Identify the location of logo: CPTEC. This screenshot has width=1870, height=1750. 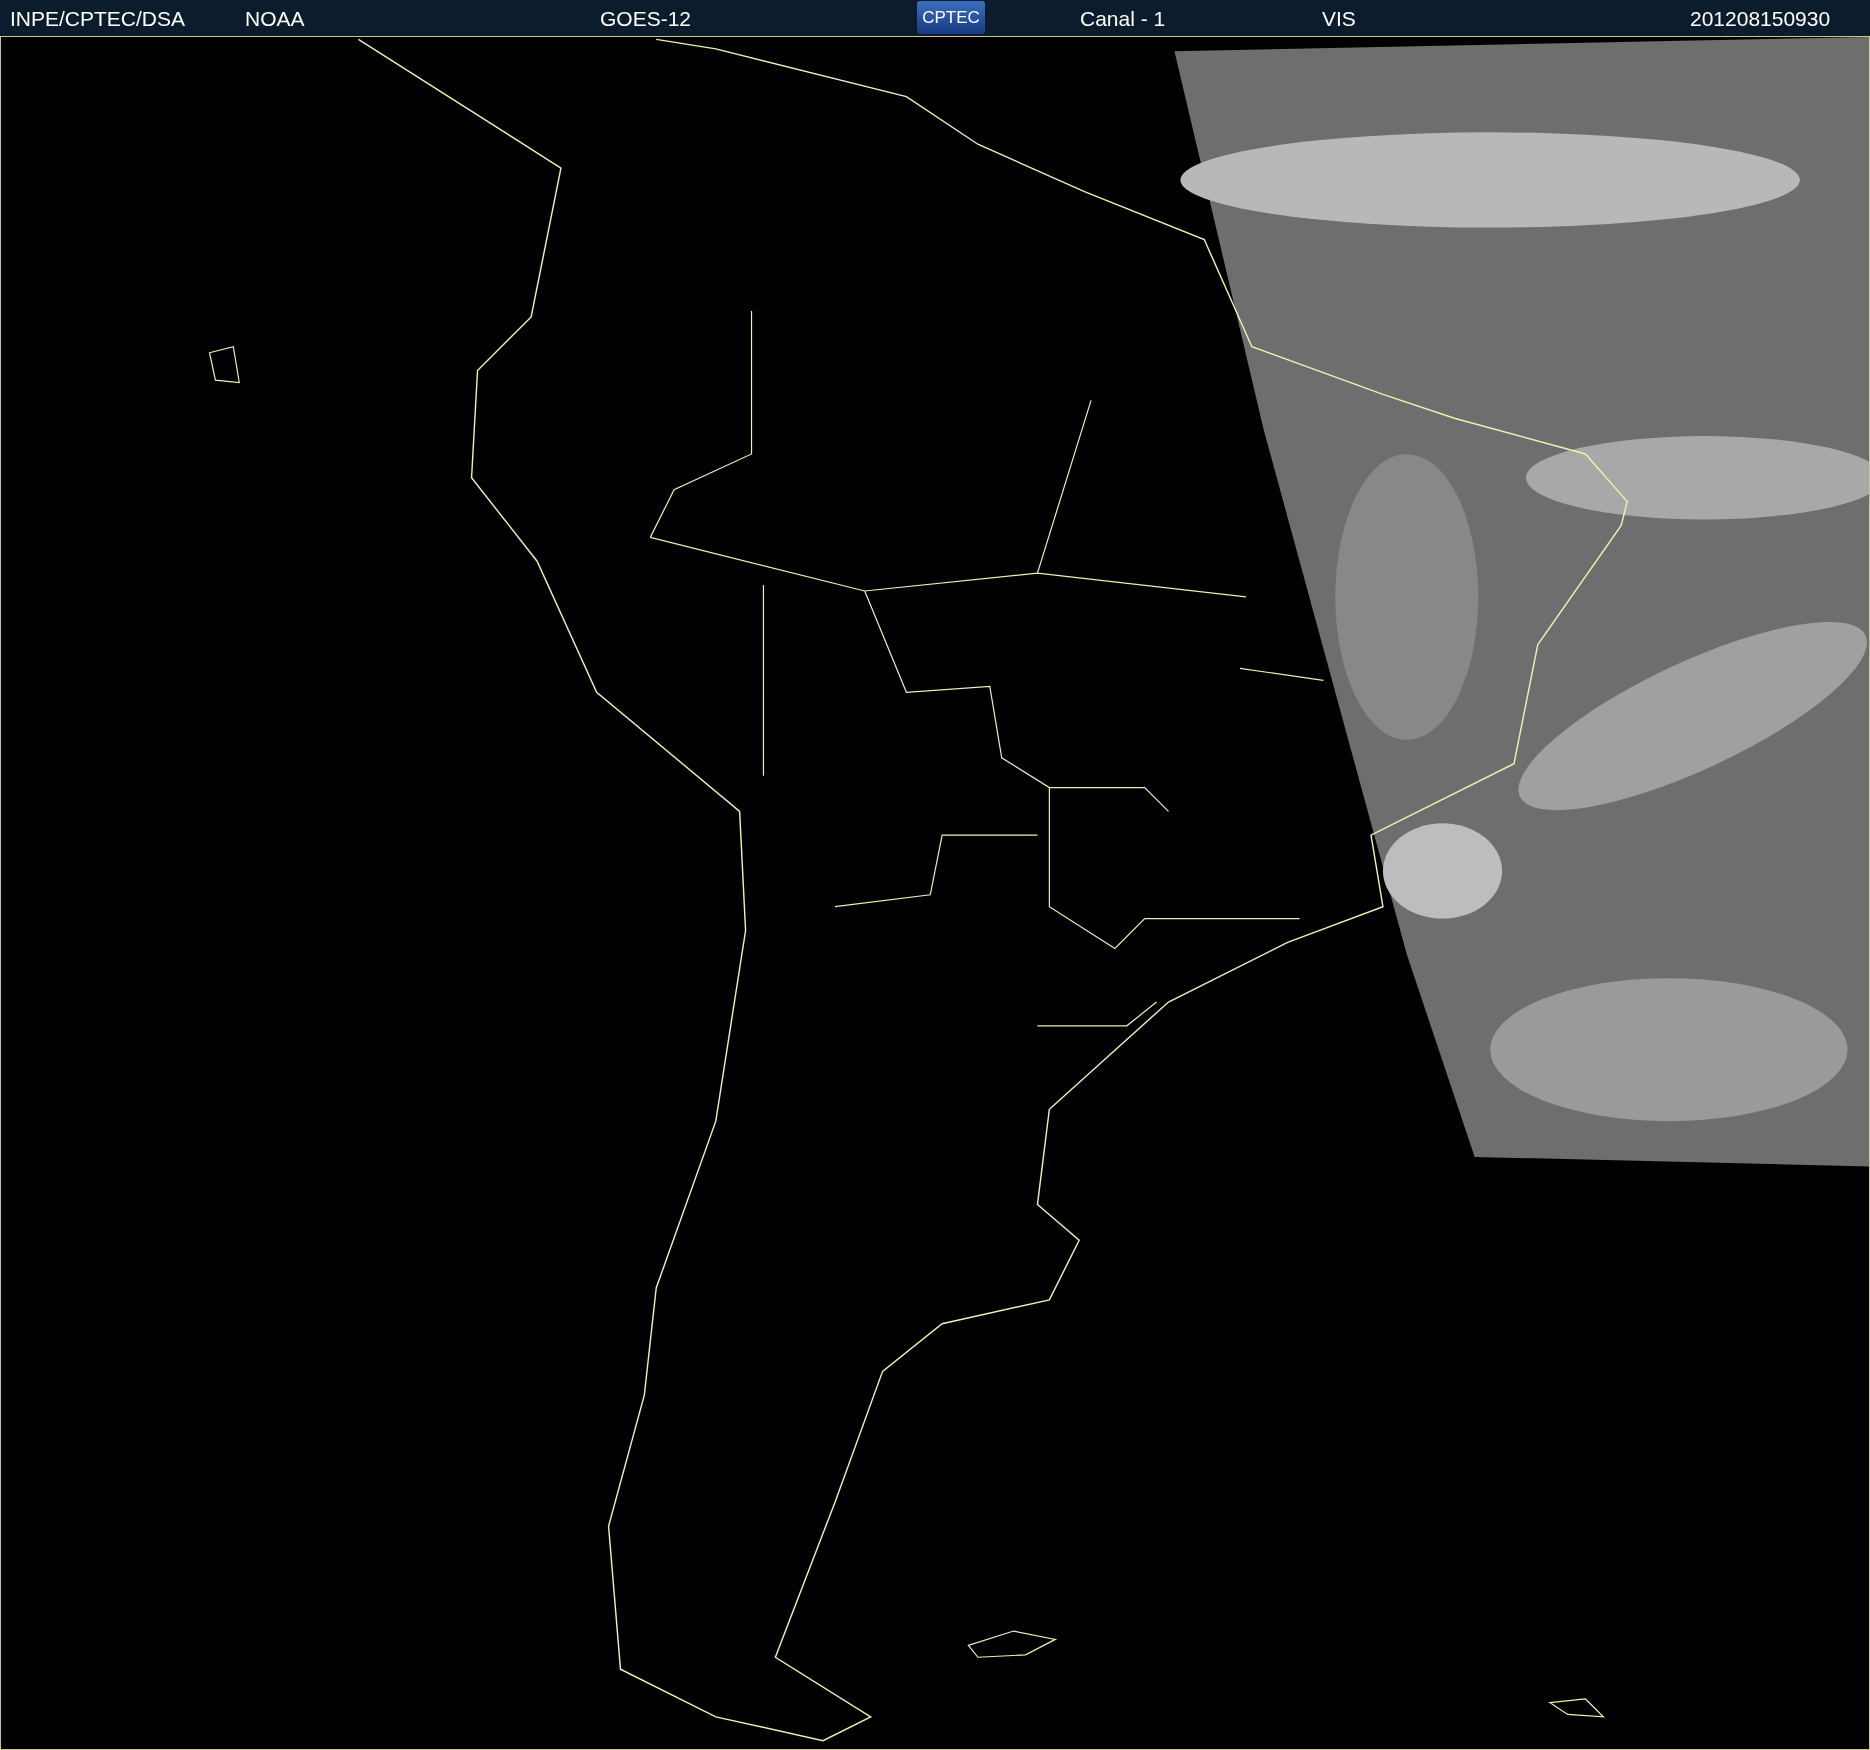
(951, 17).